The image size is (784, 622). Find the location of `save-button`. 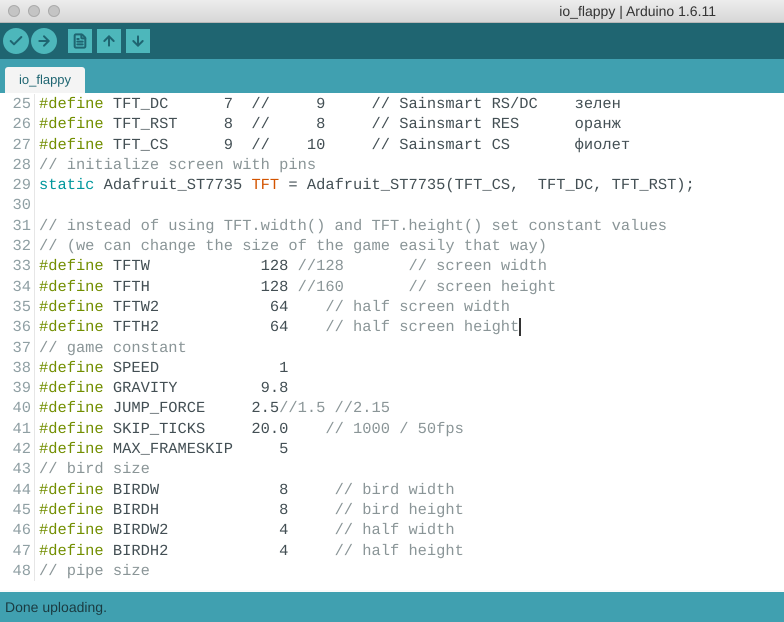

save-button is located at coordinates (138, 41).